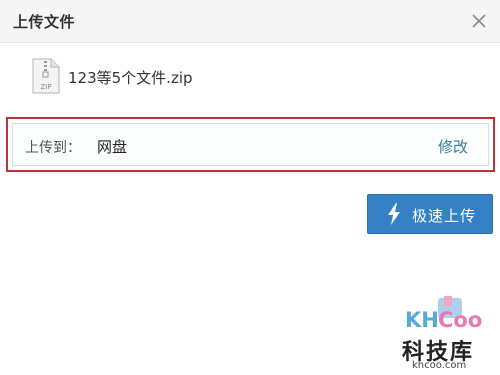 The width and height of the screenshot is (500, 375). What do you see at coordinates (46, 76) in the screenshot?
I see `zip-file-icon: ZIP` at bounding box center [46, 76].